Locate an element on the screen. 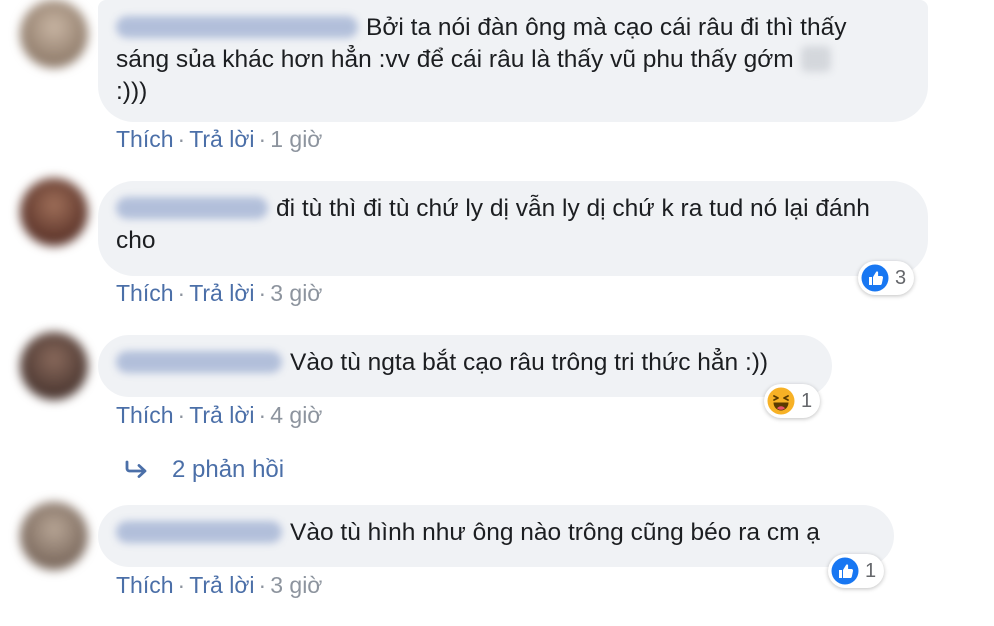 The image size is (994, 626). comment-timestamp: 1 giờ is located at coordinates (296, 139).